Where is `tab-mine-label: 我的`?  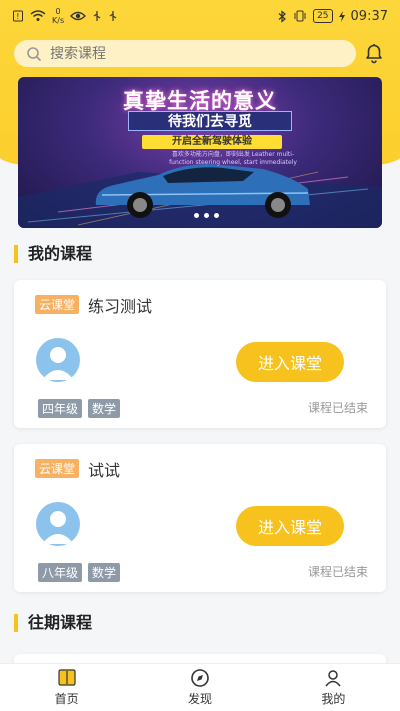 tab-mine-label: 我的 is located at coordinates (333, 699).